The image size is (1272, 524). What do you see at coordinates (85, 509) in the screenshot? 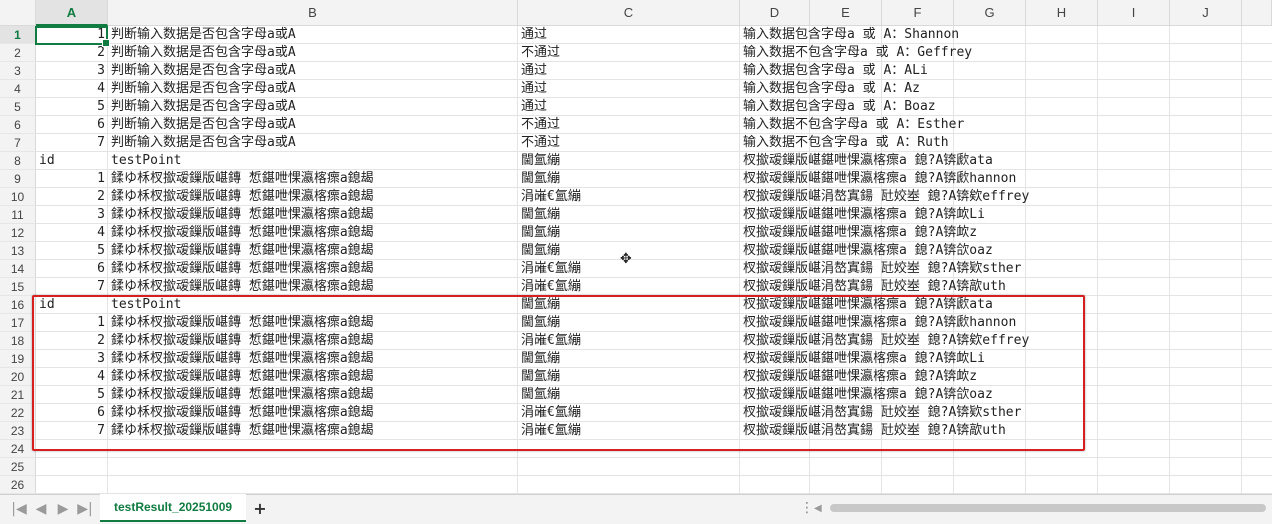
I see `last-sheet-button: ▶|` at bounding box center [85, 509].